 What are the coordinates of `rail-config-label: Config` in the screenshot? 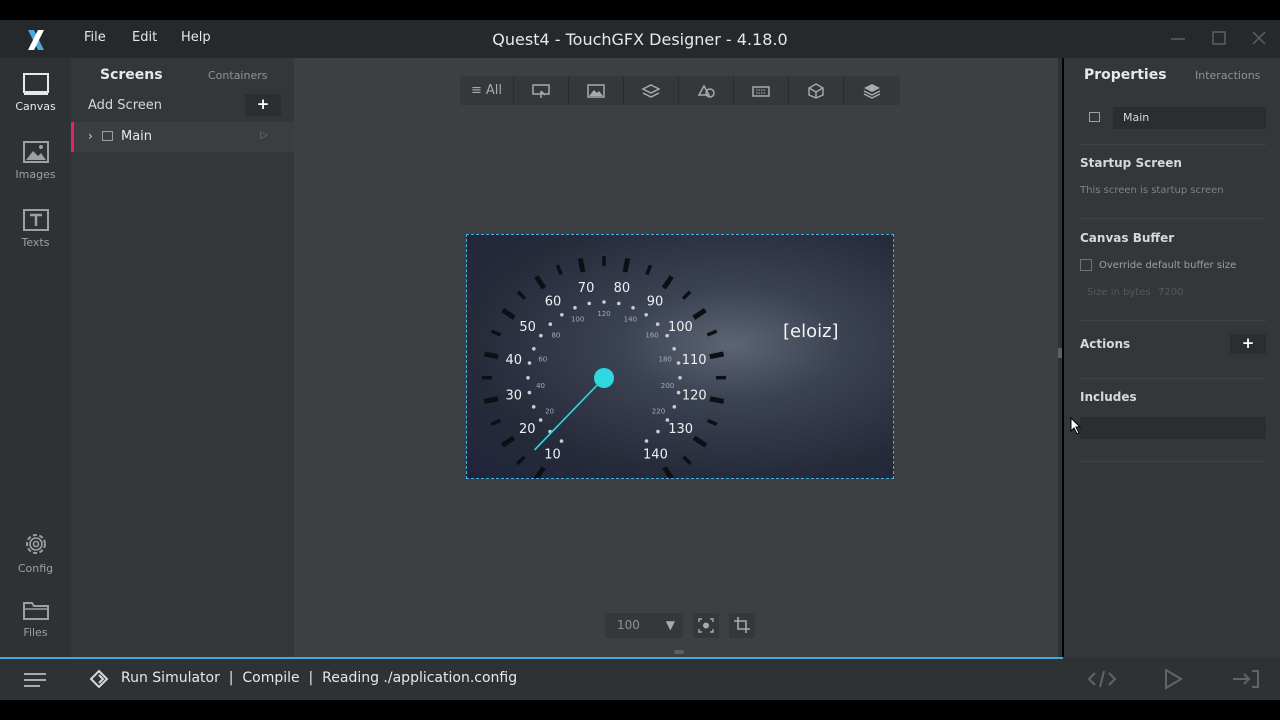 It's located at (35, 568).